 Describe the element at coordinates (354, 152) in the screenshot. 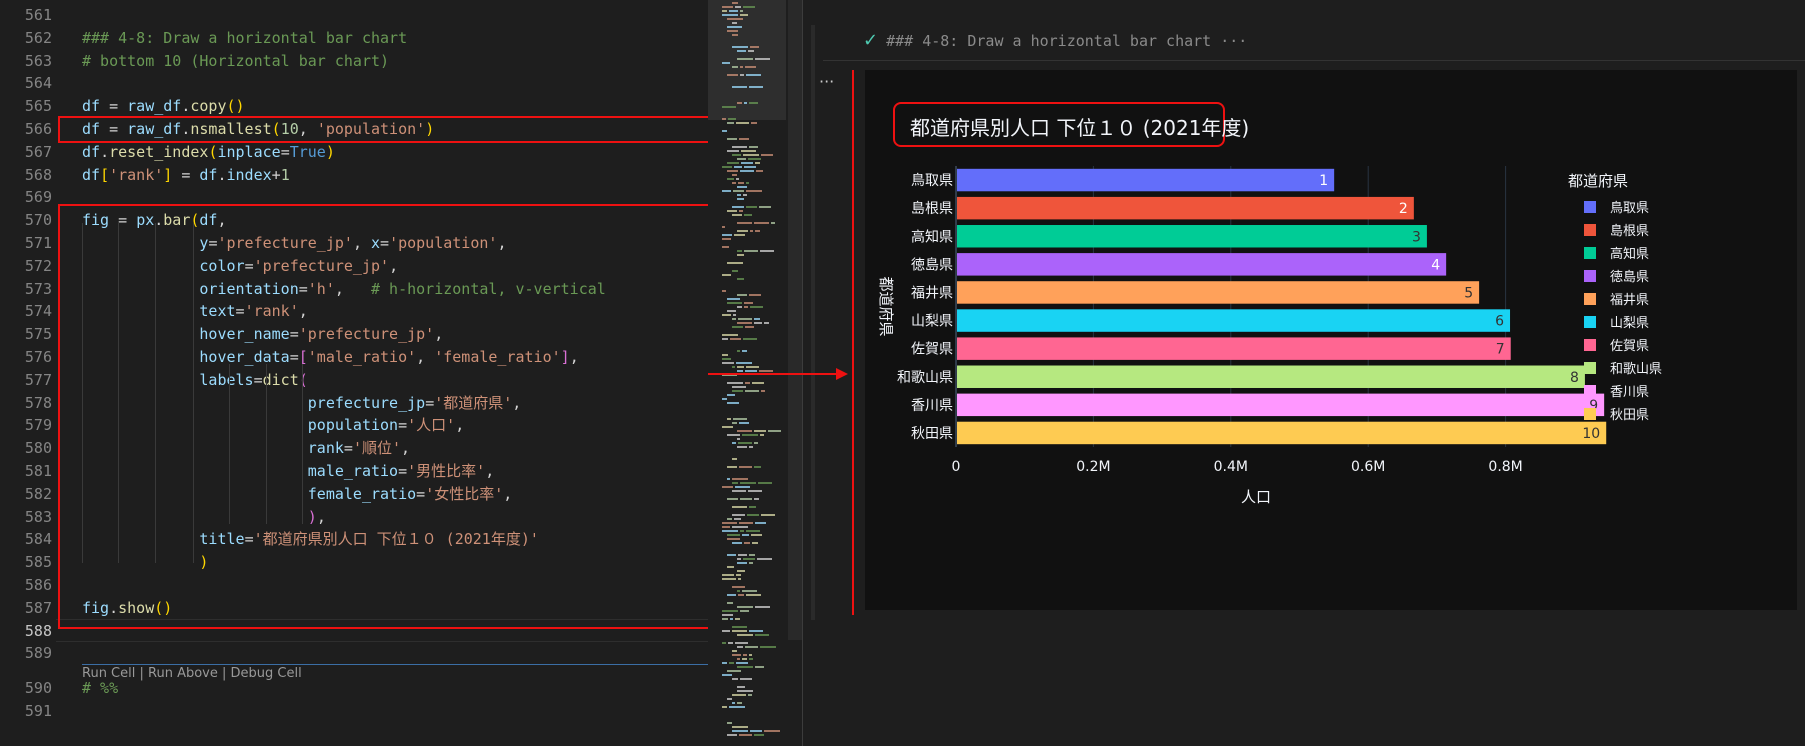

I see `code-line: 567 df.reset_index(inplace=True)` at that location.